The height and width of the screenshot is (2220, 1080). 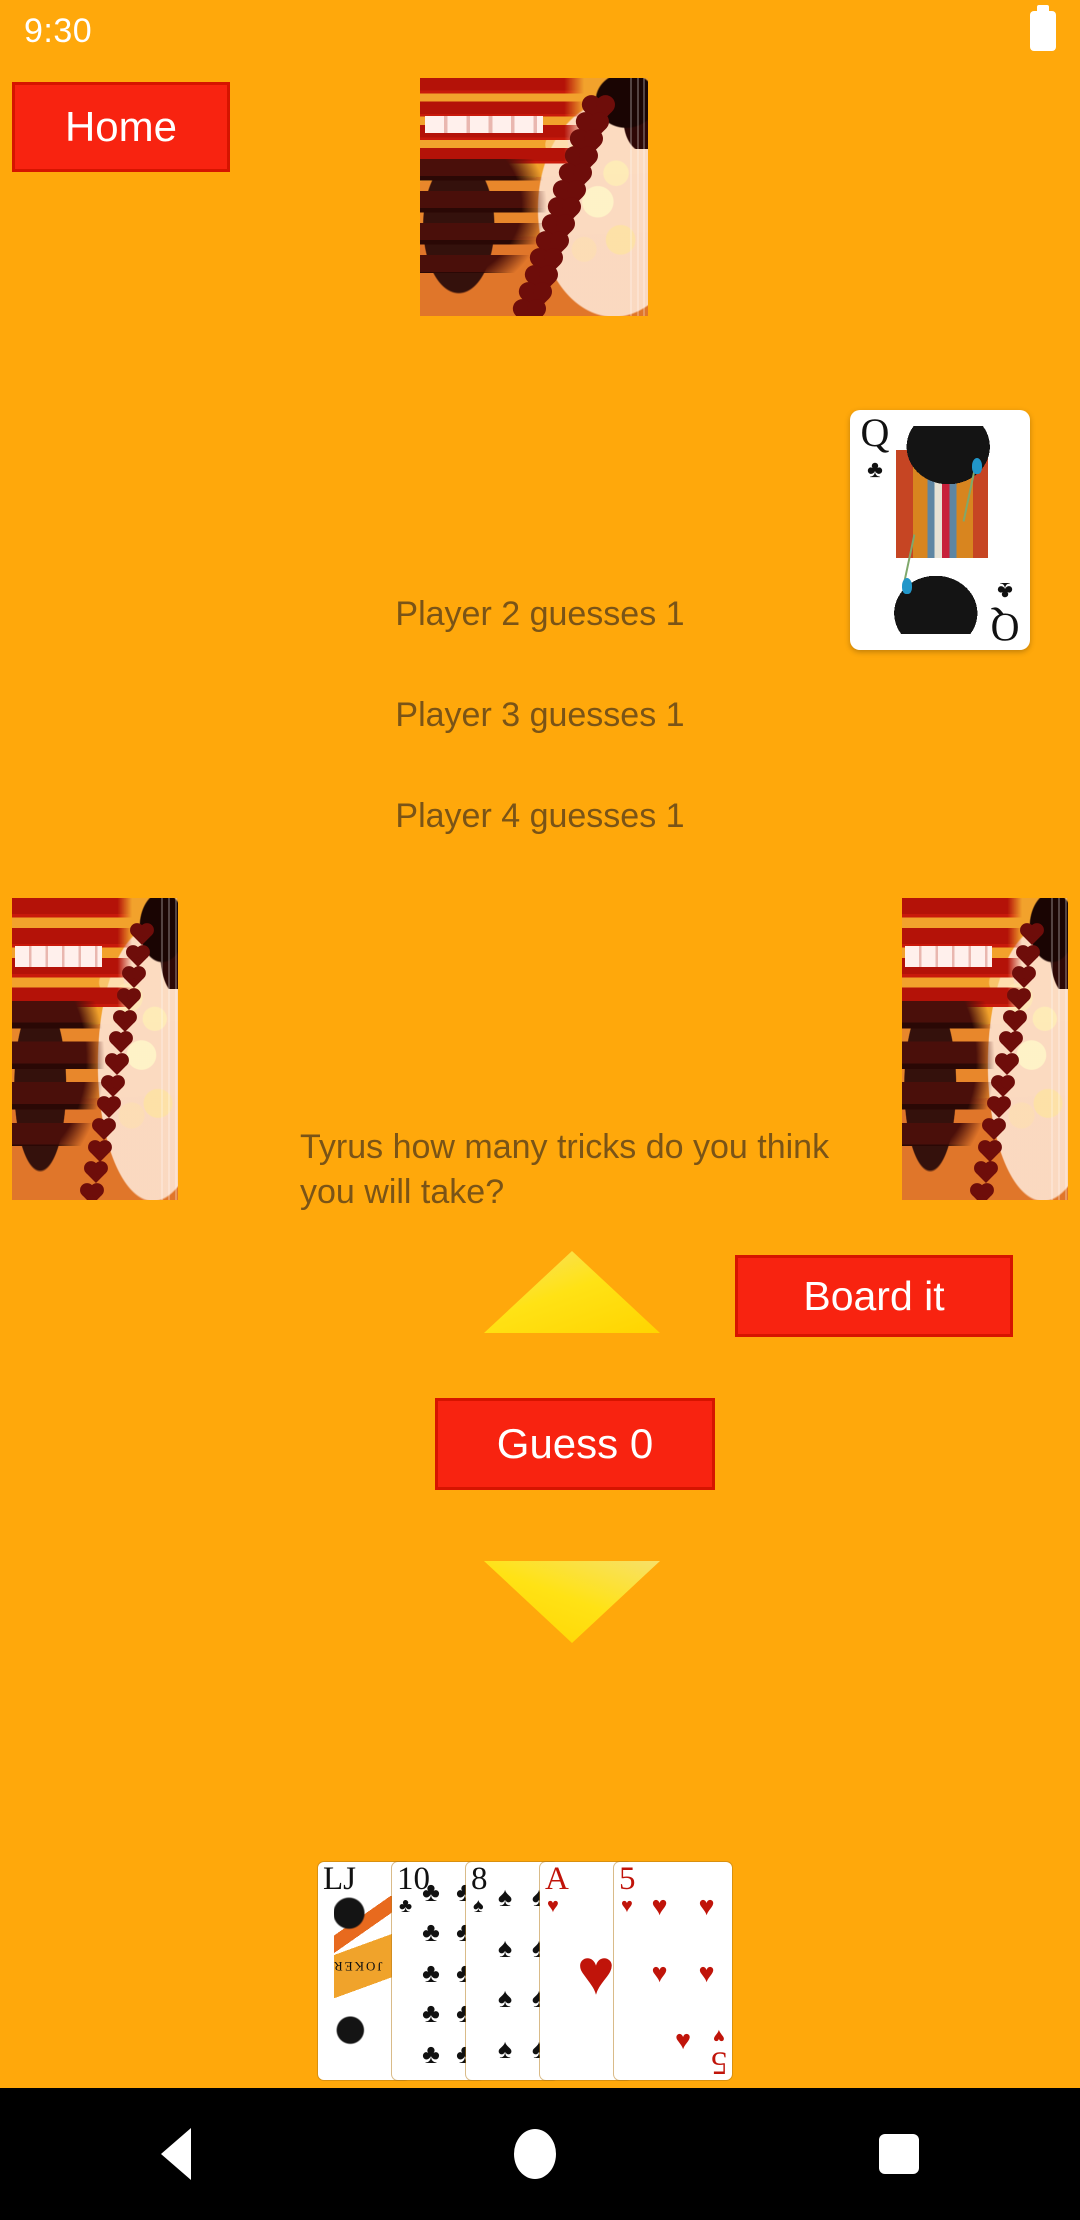 I want to click on back-triangle-icon, so click(x=176, y=2154).